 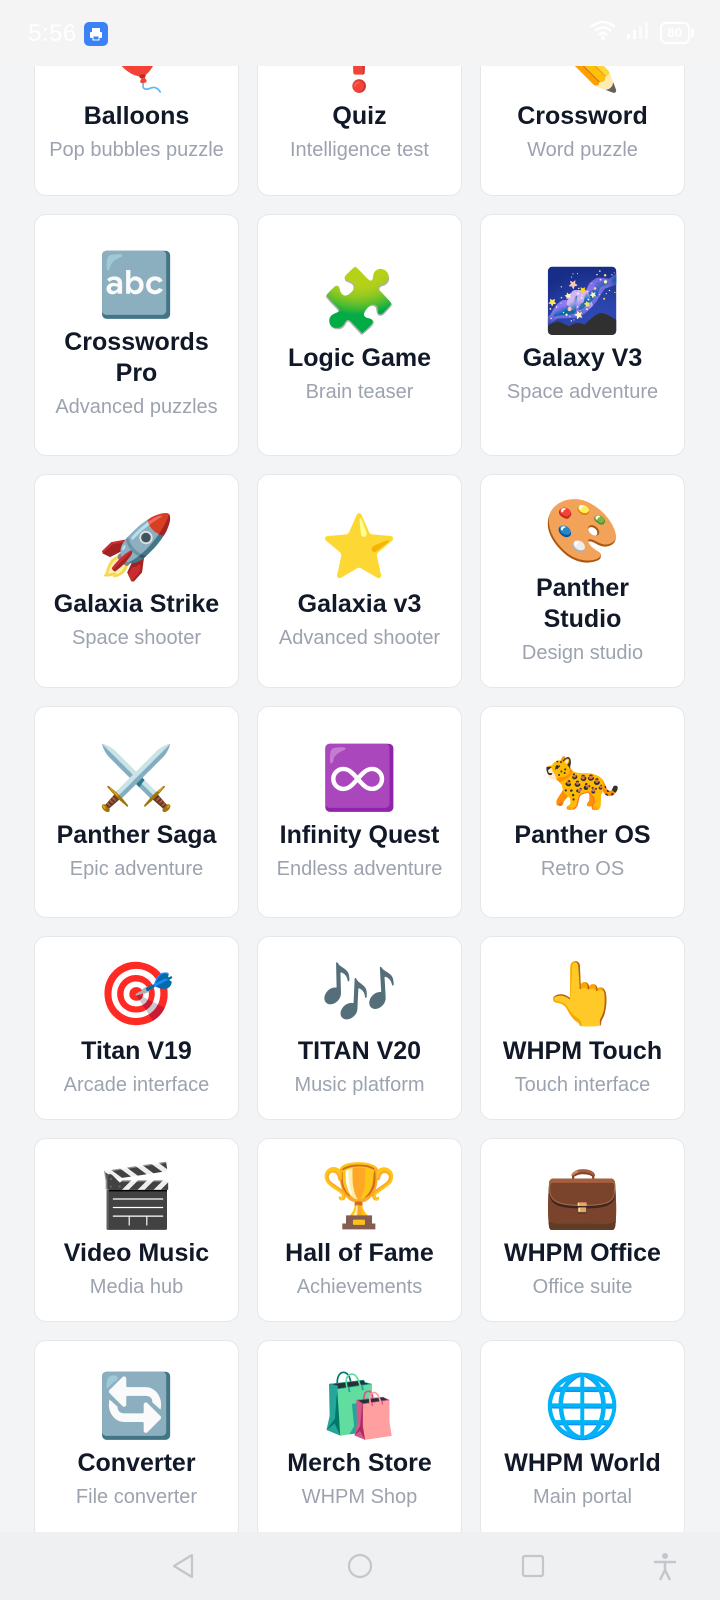 What do you see at coordinates (359, 1496) in the screenshot?
I see `app-subtitle: WHPM Shop` at bounding box center [359, 1496].